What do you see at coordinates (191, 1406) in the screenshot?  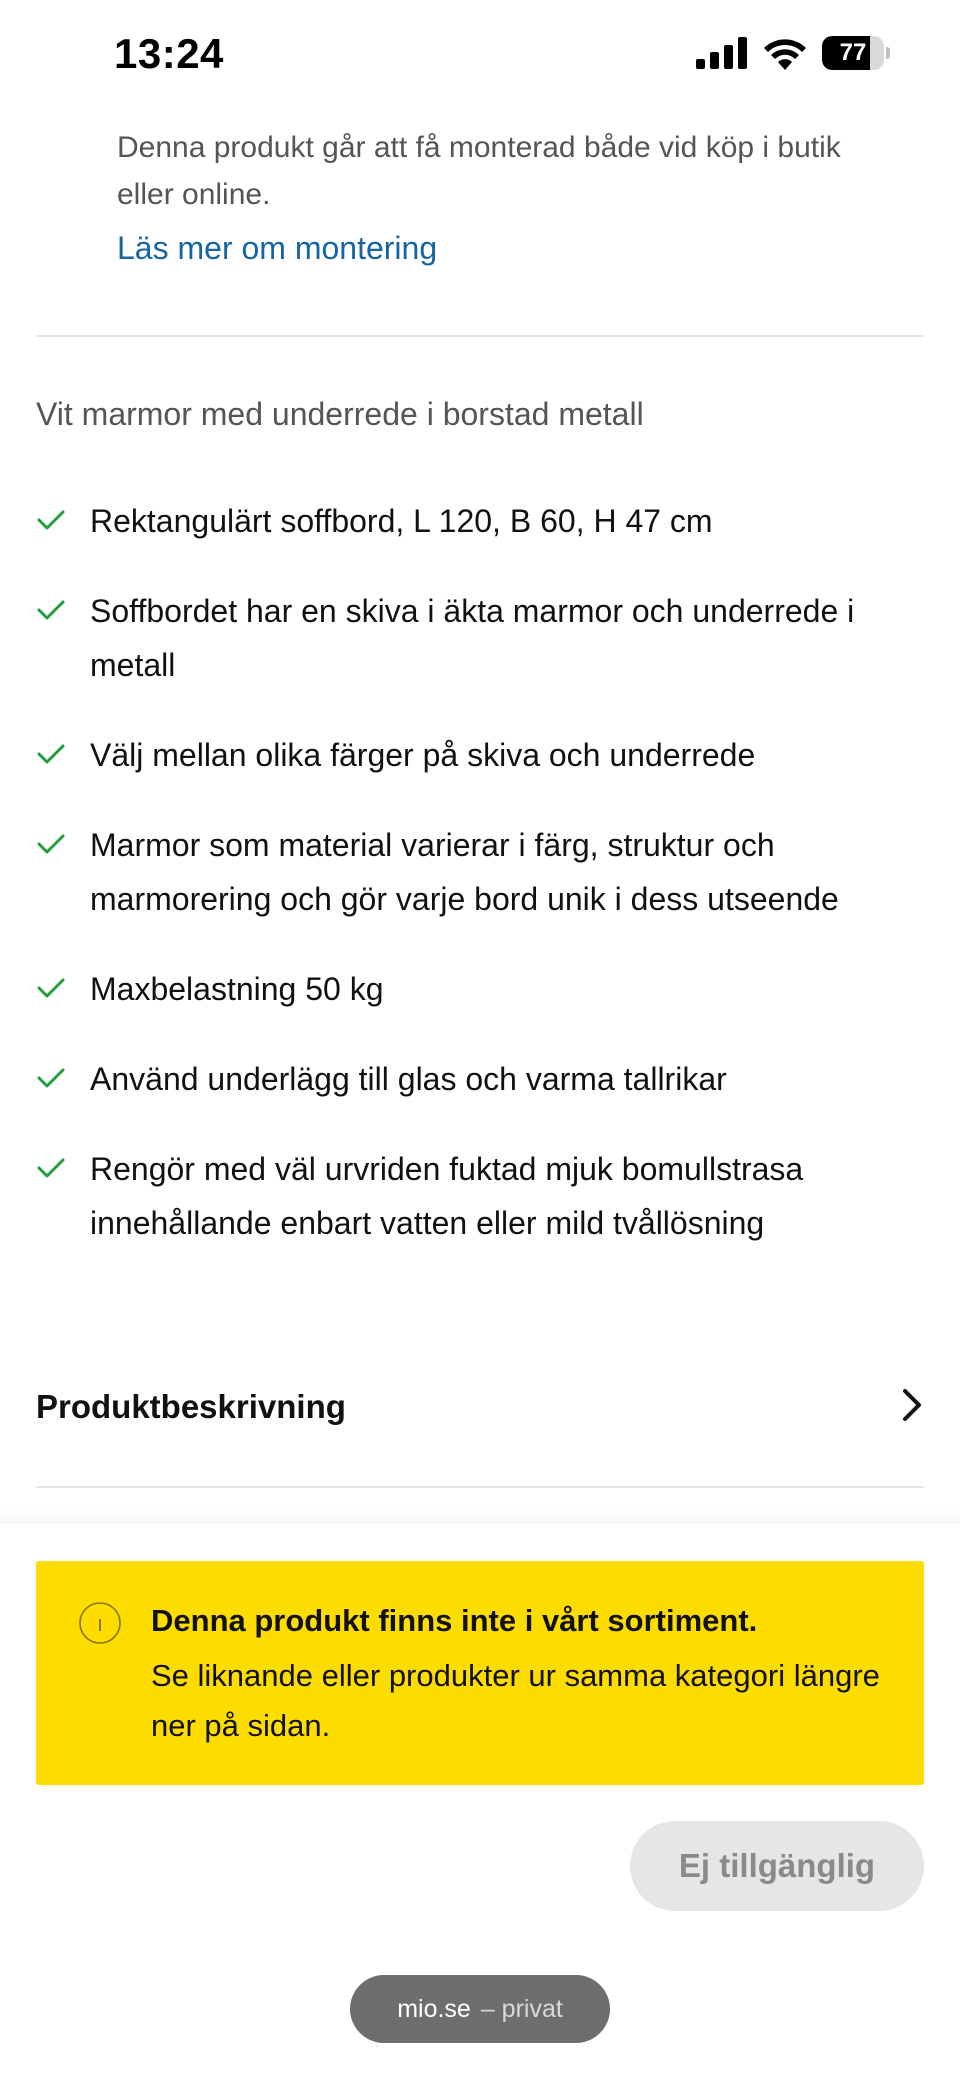 I see `accordion-title: Produktbeskrivning` at bounding box center [191, 1406].